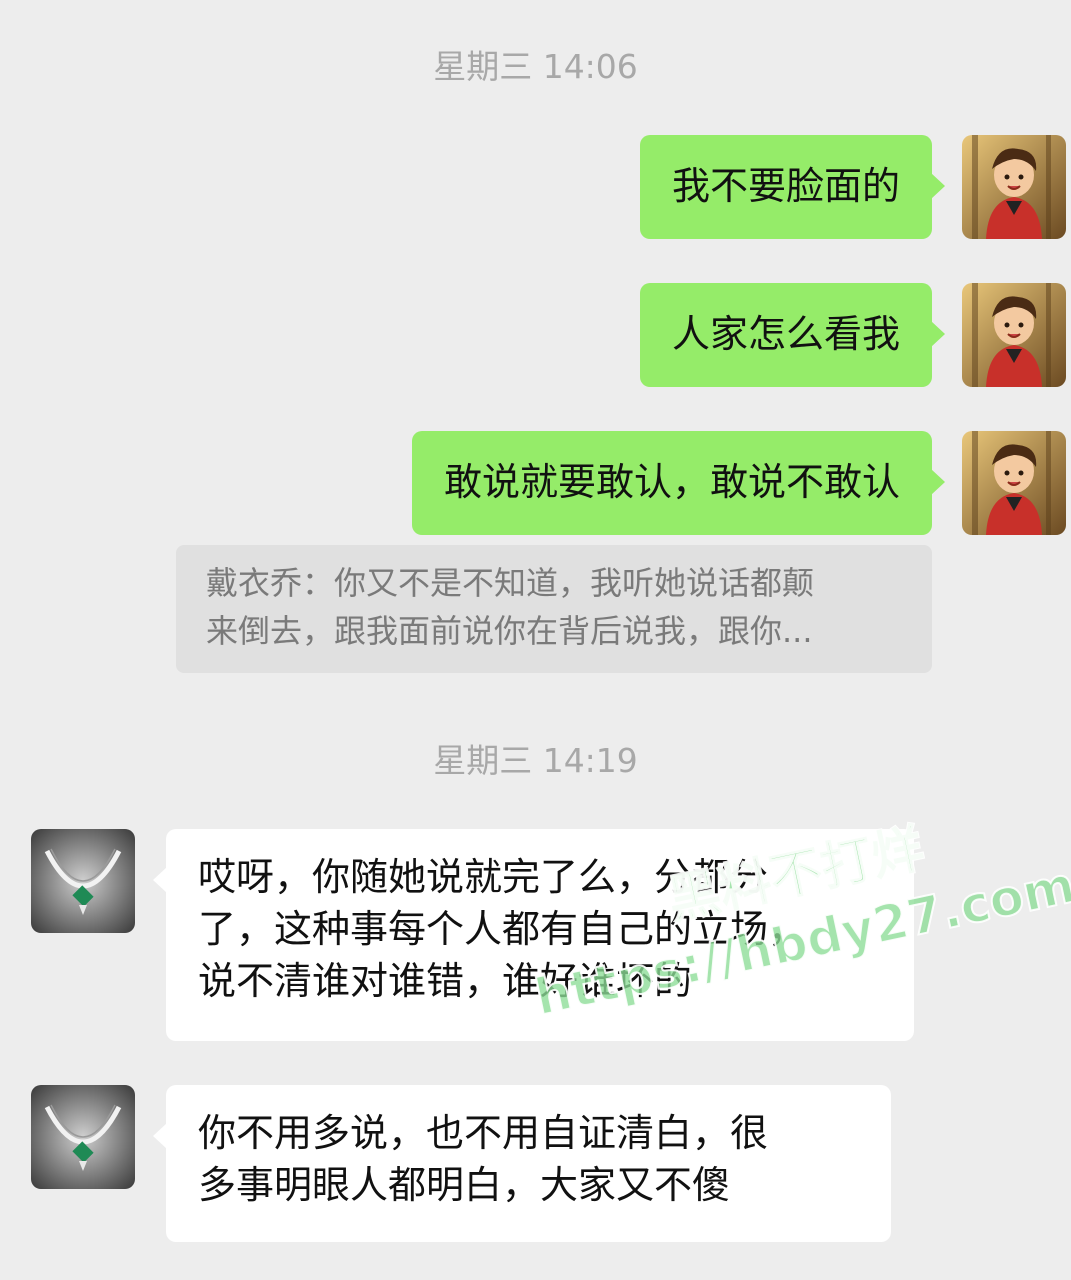 The image size is (1071, 1280). Describe the element at coordinates (483, 1133) in the screenshot. I see `message-text: 你不用多说，也不用自证清白，很` at that location.